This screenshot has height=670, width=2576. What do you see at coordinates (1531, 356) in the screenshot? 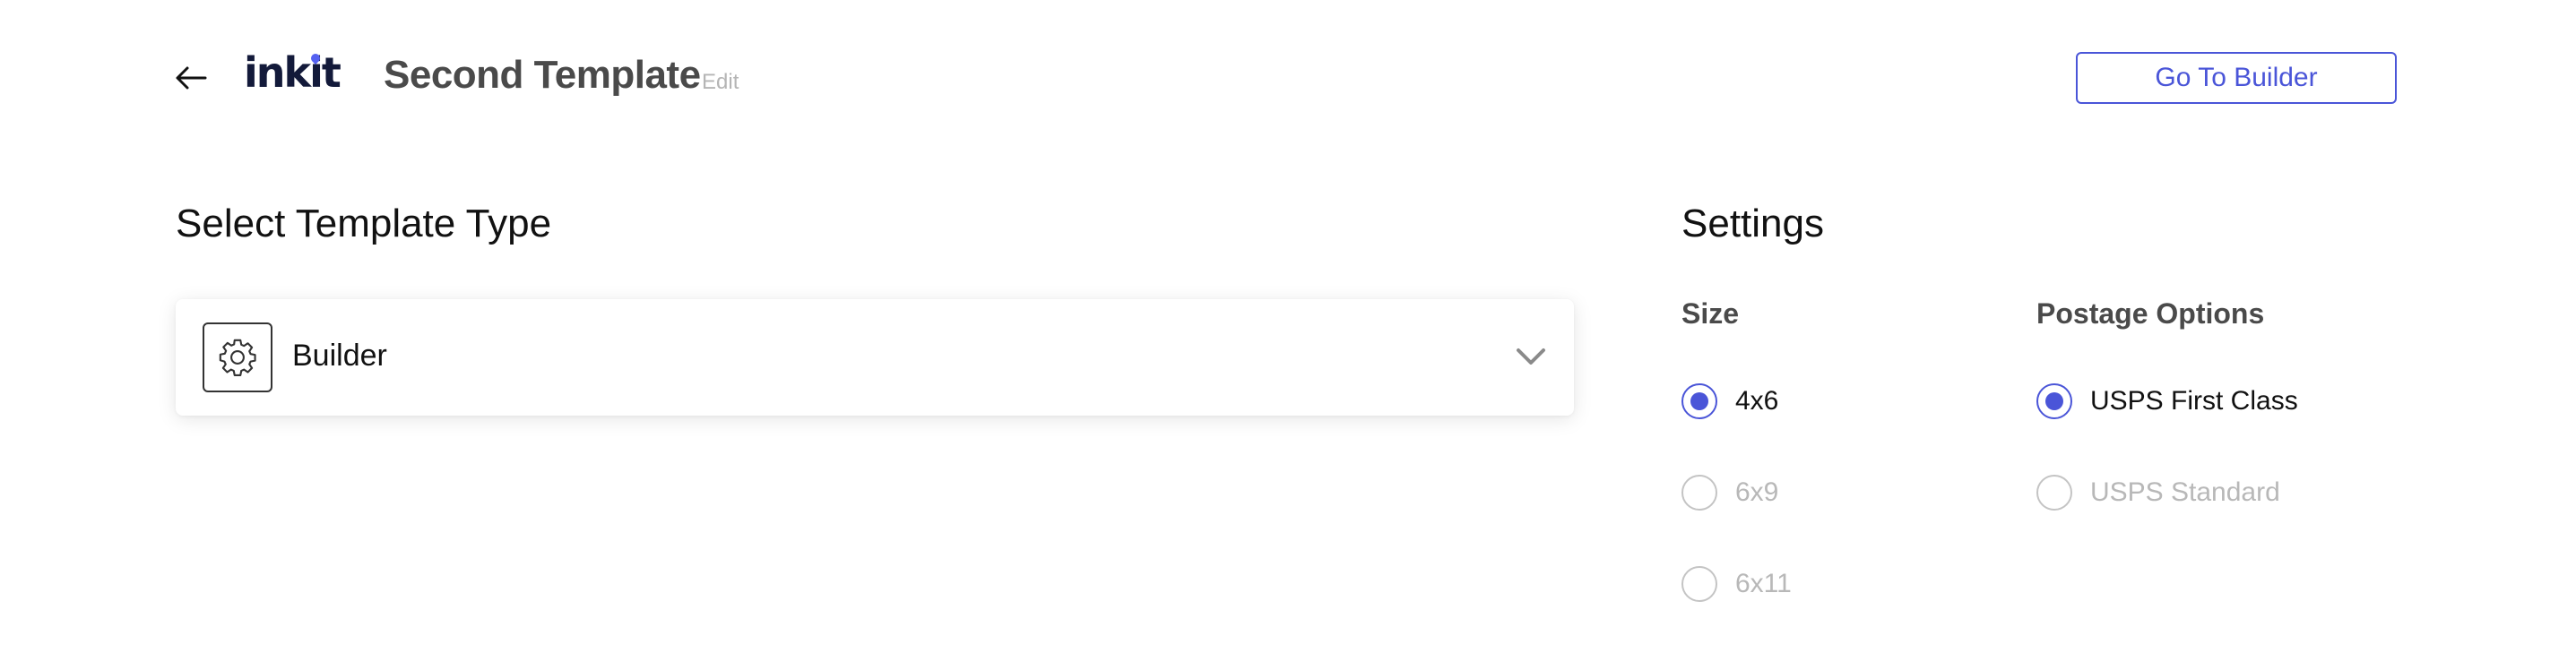
I see `chevron-down-icon` at bounding box center [1531, 356].